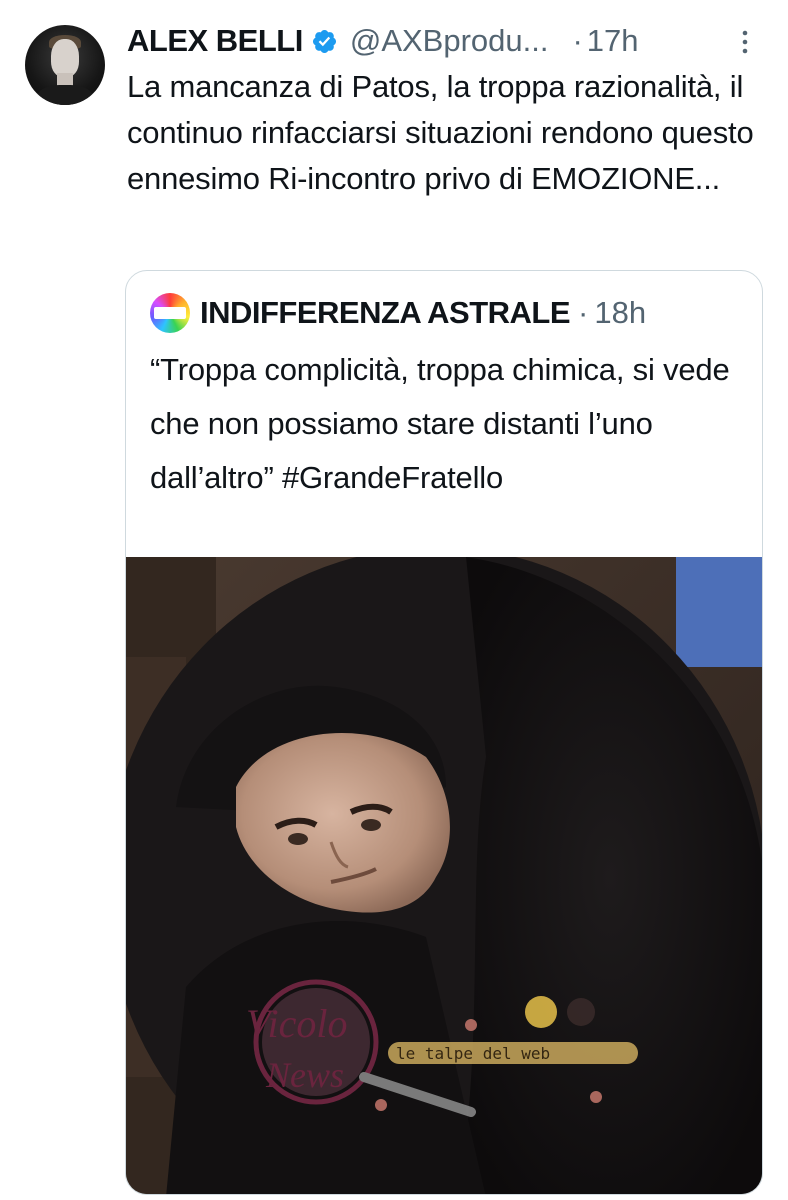 This screenshot has width=788, height=1200. I want to click on watermark-news-text: News, so click(304, 1075).